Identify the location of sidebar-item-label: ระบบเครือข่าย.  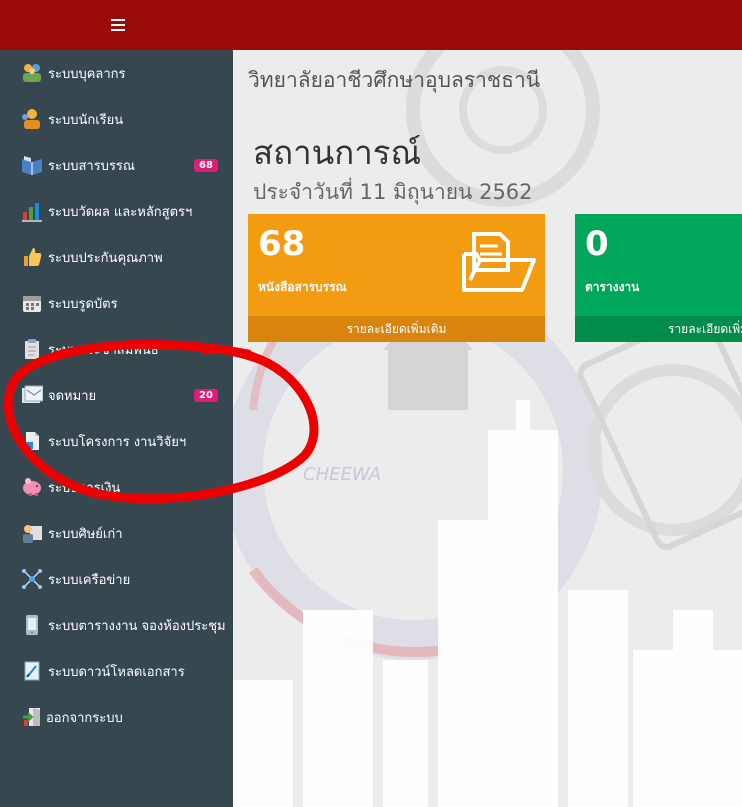
(89, 580).